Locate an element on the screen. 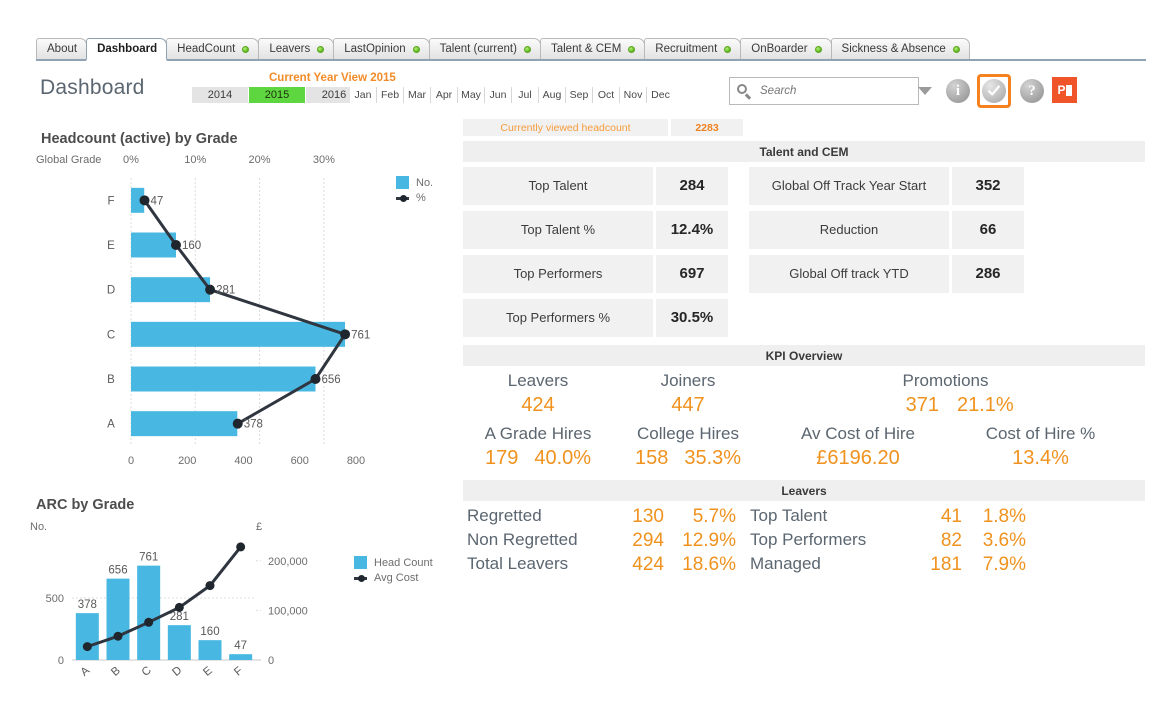  svg-text: E is located at coordinates (111, 246).